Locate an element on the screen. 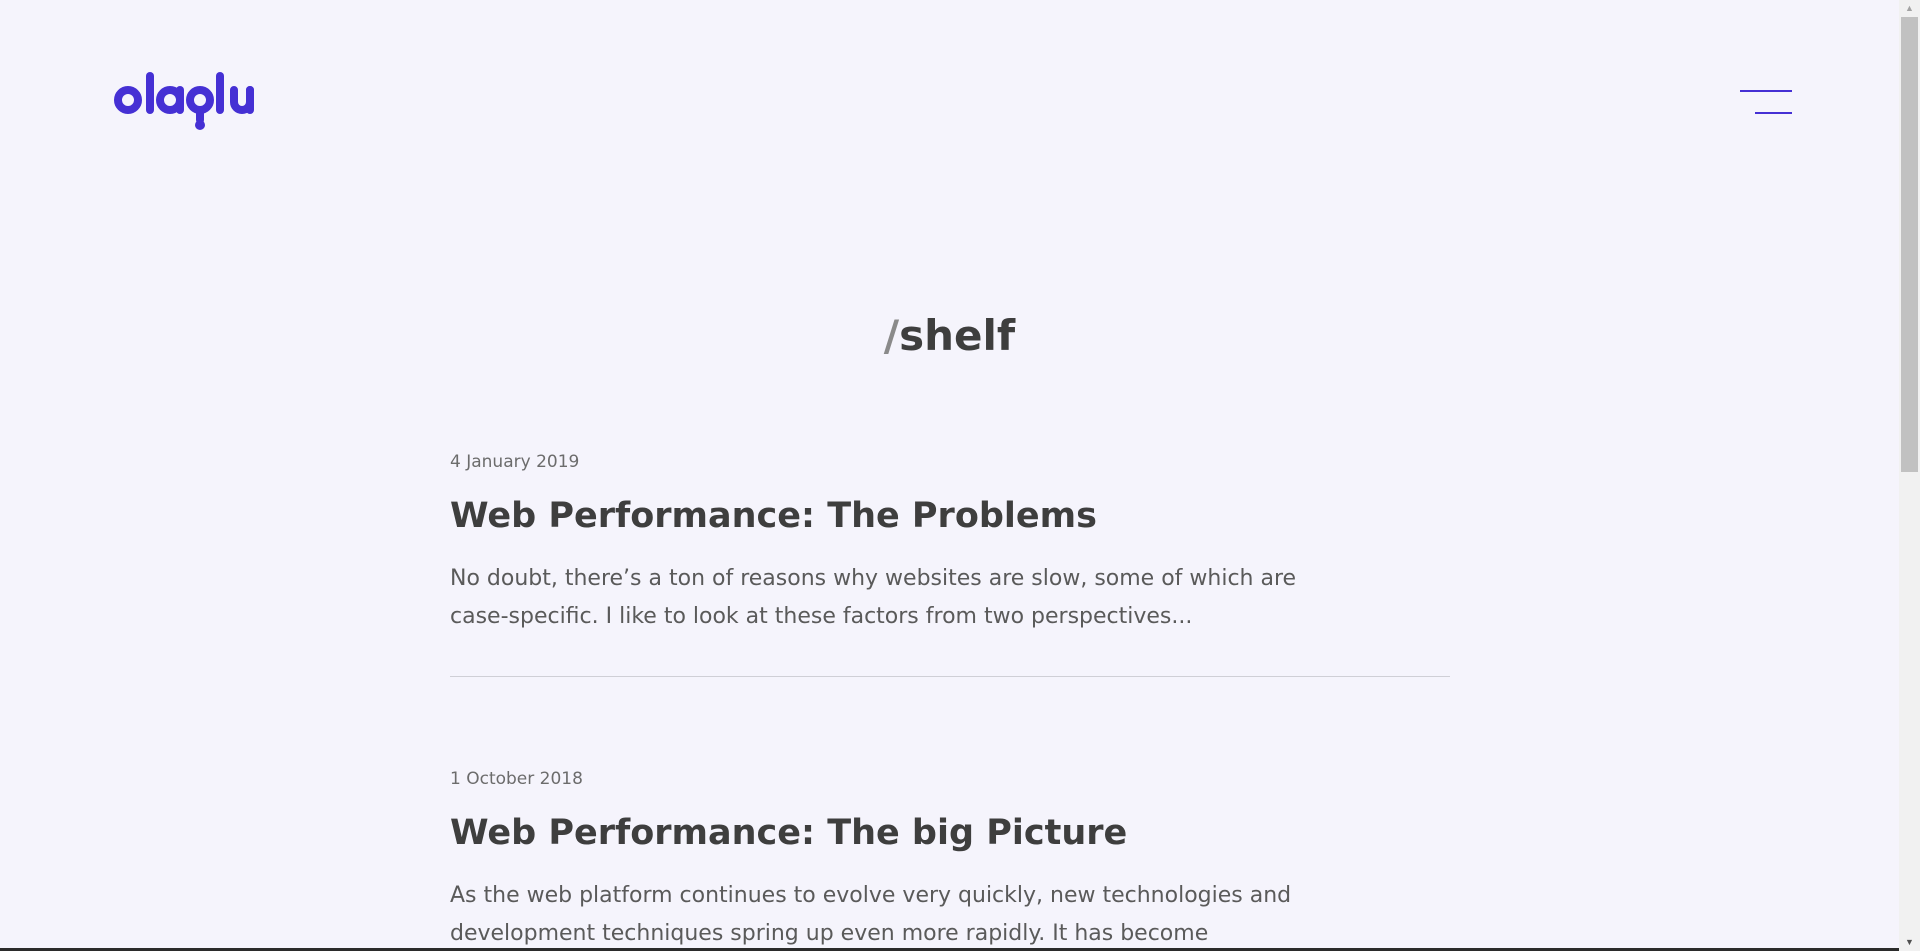 This screenshot has width=1920, height=951. post-date: 4 January 2019 is located at coordinates (515, 462).